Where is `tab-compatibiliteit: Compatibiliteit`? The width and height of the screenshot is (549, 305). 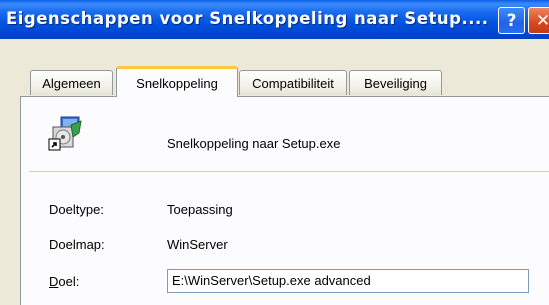
tab-compatibiliteit: Compatibiliteit is located at coordinates (293, 82).